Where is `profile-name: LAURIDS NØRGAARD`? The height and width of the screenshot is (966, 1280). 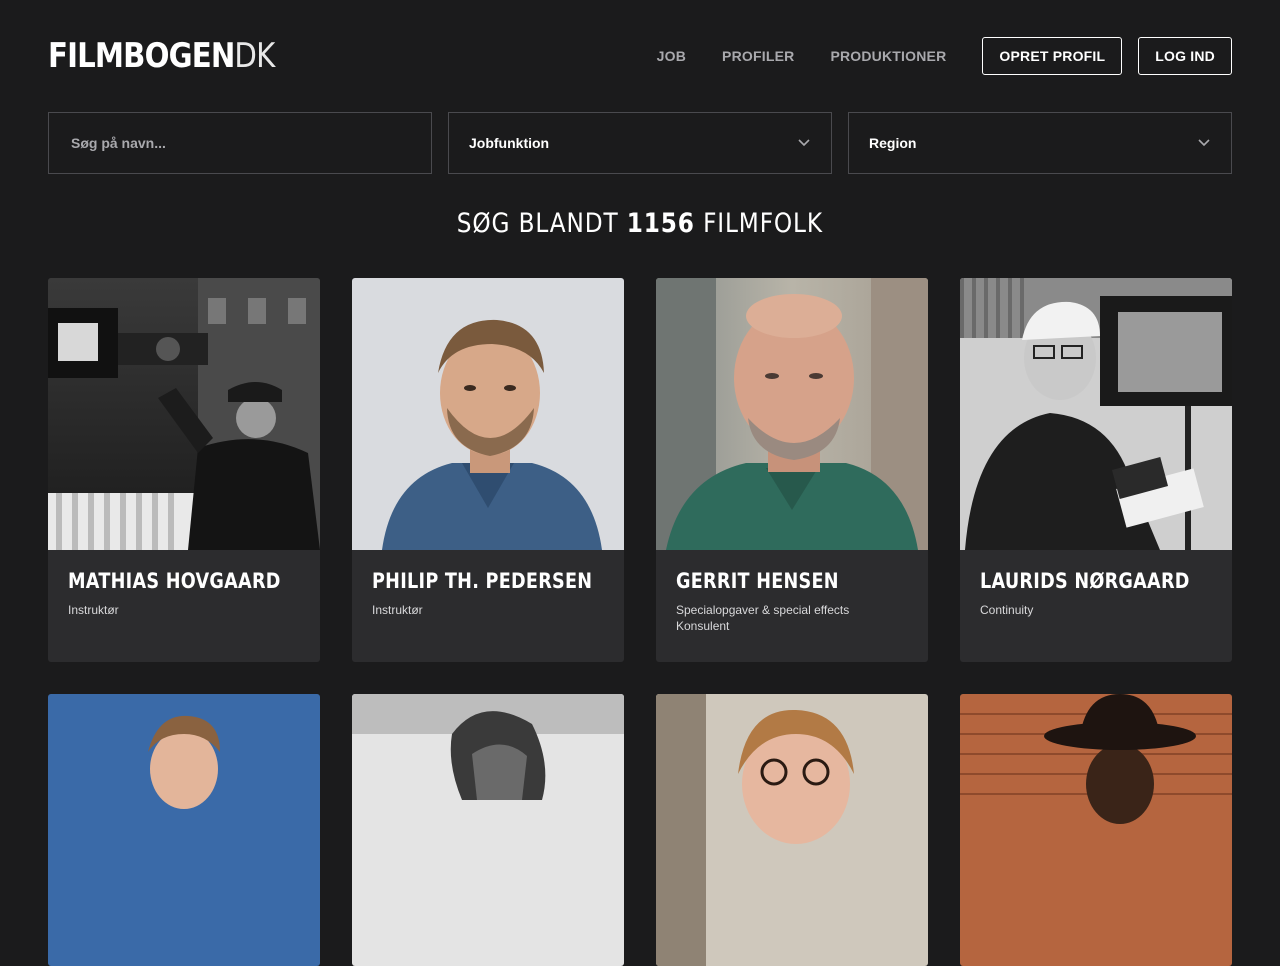
profile-name: LAURIDS NØRGAARD is located at coordinates (1085, 581).